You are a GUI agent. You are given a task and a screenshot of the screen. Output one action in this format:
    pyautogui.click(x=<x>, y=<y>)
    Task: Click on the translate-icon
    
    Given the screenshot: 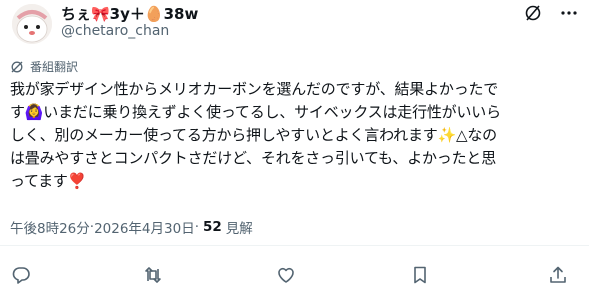 What is the action you would take?
    pyautogui.click(x=17, y=66)
    